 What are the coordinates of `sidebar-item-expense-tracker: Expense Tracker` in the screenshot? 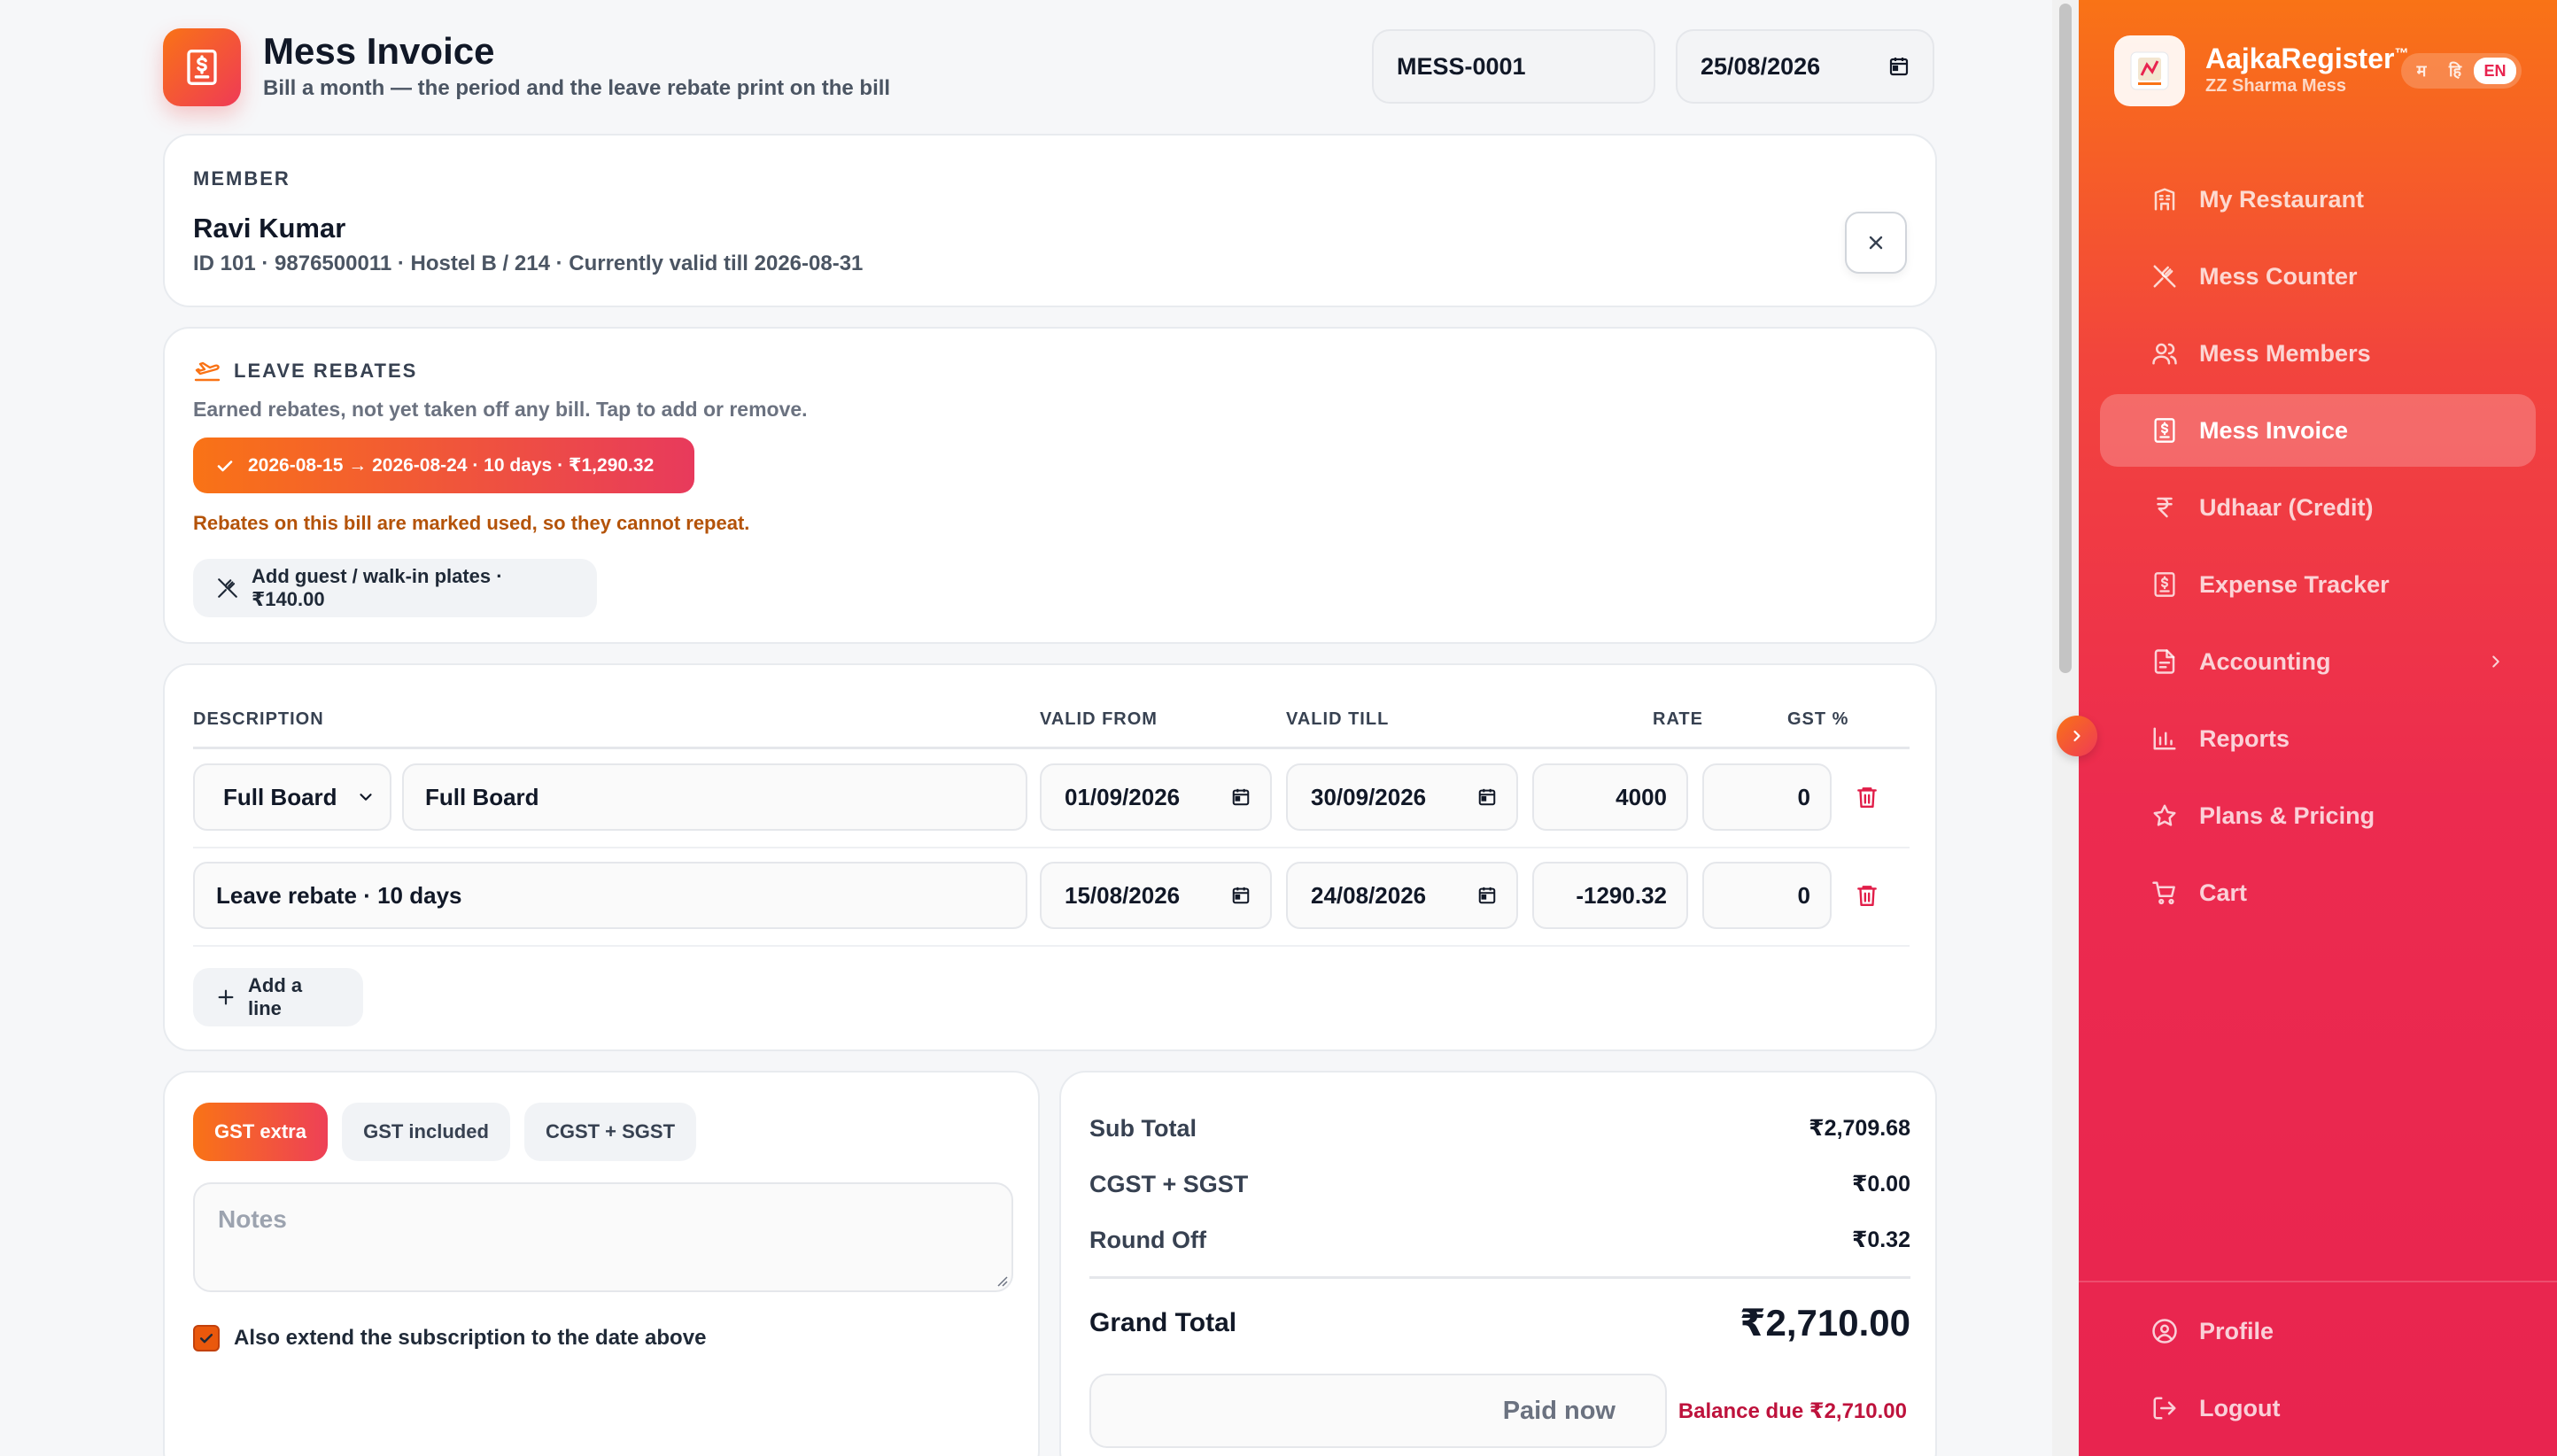 It's located at (2318, 584).